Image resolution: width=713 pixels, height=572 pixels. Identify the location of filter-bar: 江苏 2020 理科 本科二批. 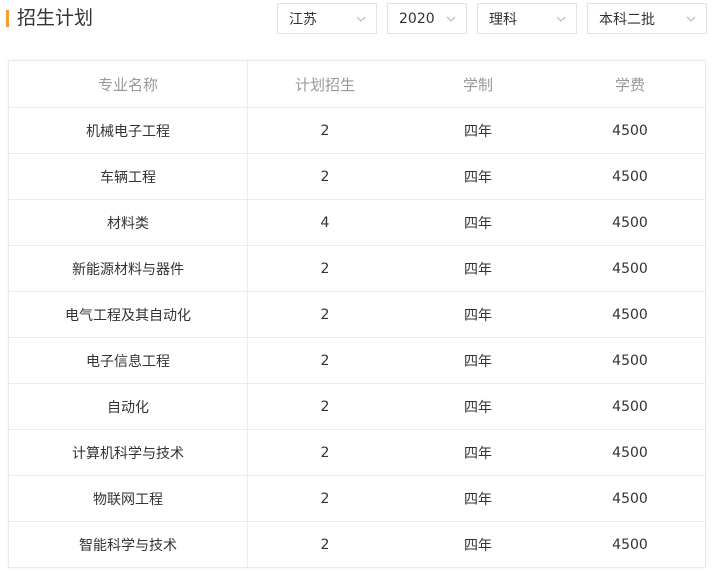
(356, 19).